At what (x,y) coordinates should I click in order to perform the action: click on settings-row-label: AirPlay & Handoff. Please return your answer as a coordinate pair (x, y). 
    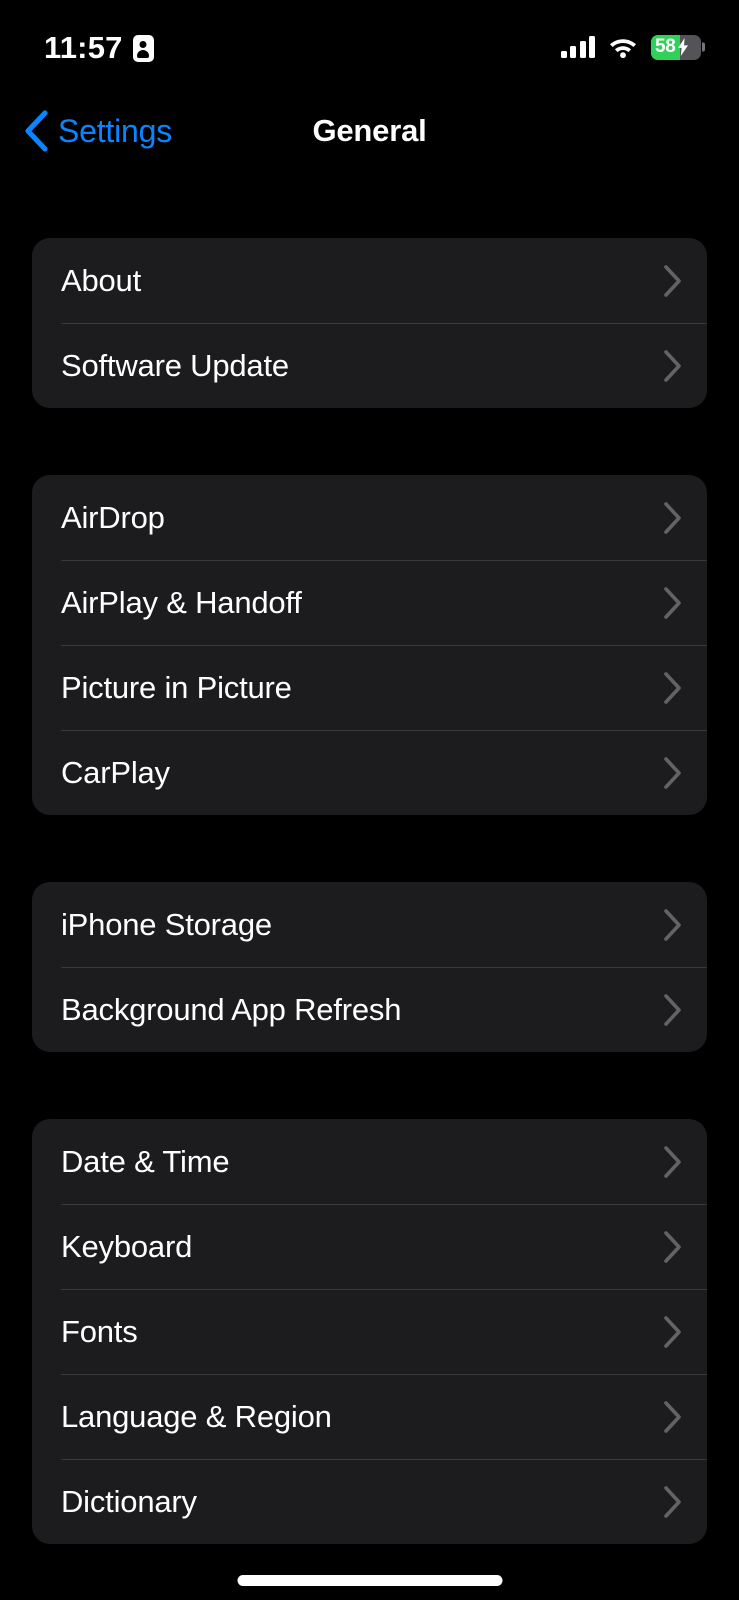
    Looking at the image, I should click on (181, 602).